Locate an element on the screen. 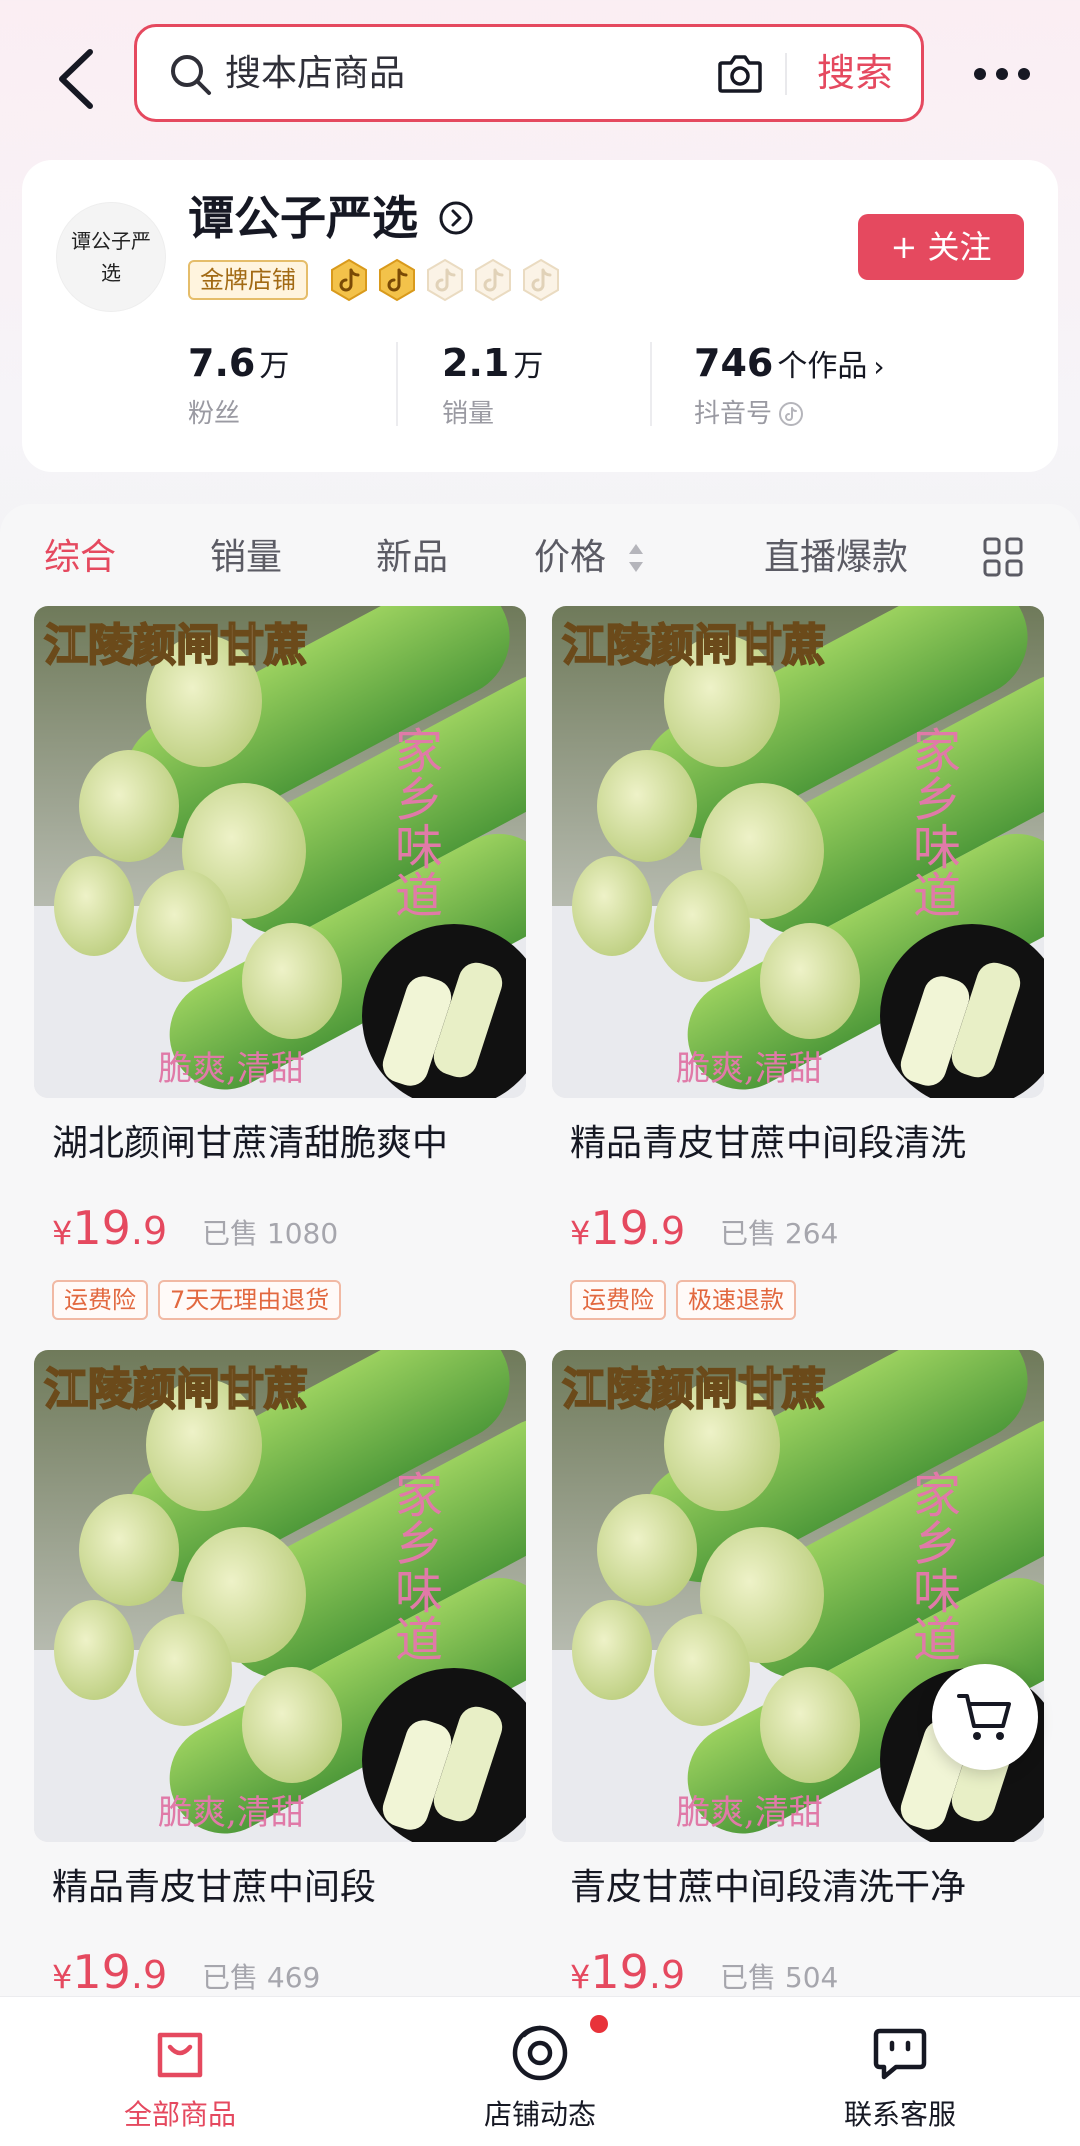 Image resolution: width=1080 pixels, height=2146 pixels. search-bar: 搜索 is located at coordinates (529, 73).